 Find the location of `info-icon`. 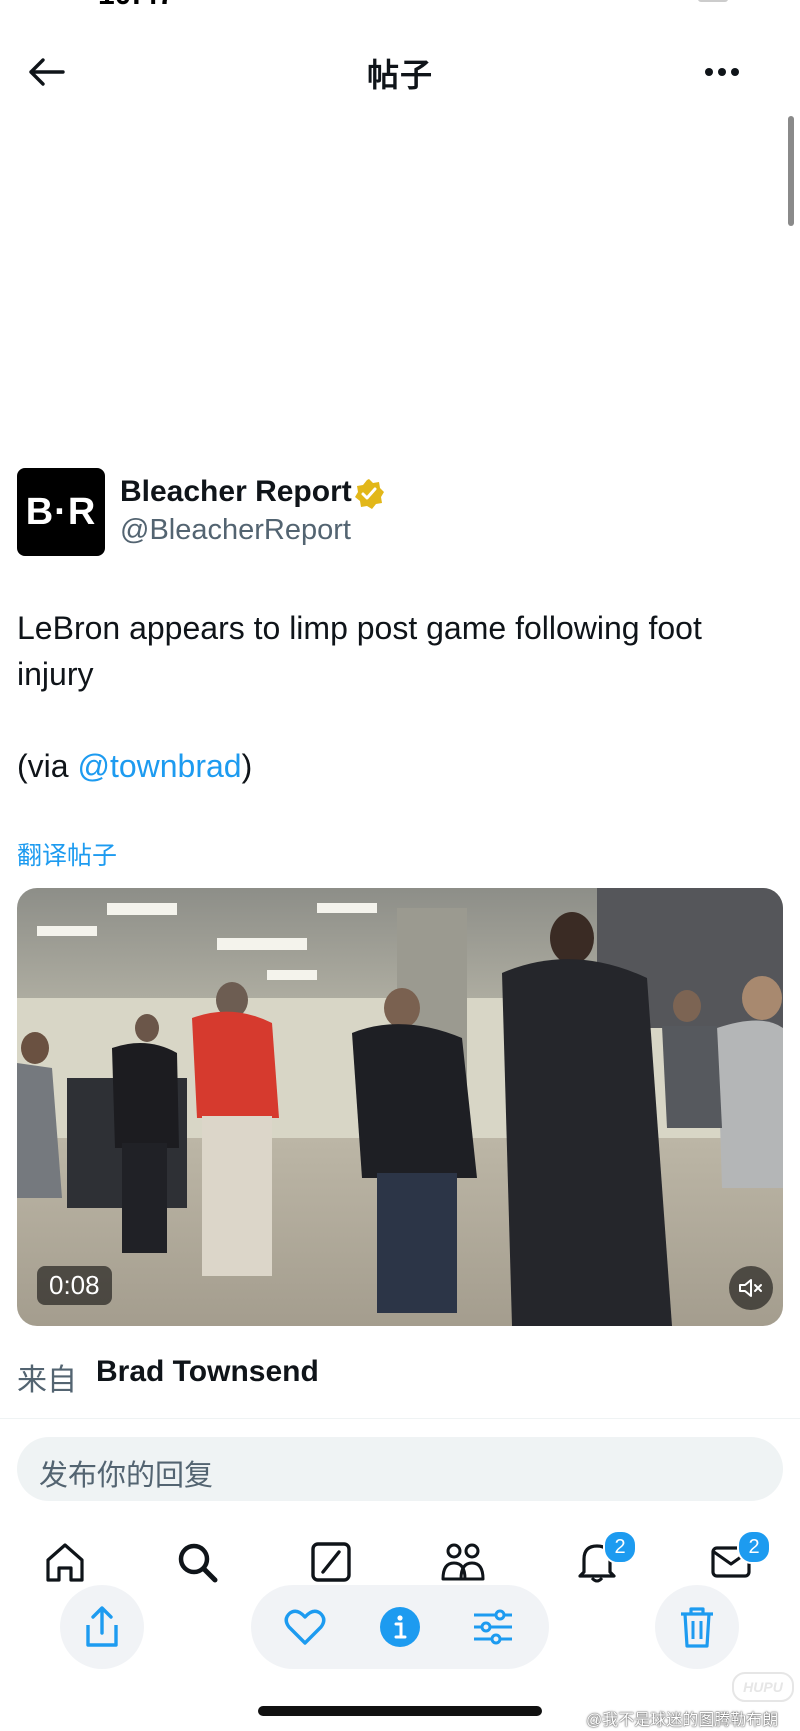

info-icon is located at coordinates (400, 1627).